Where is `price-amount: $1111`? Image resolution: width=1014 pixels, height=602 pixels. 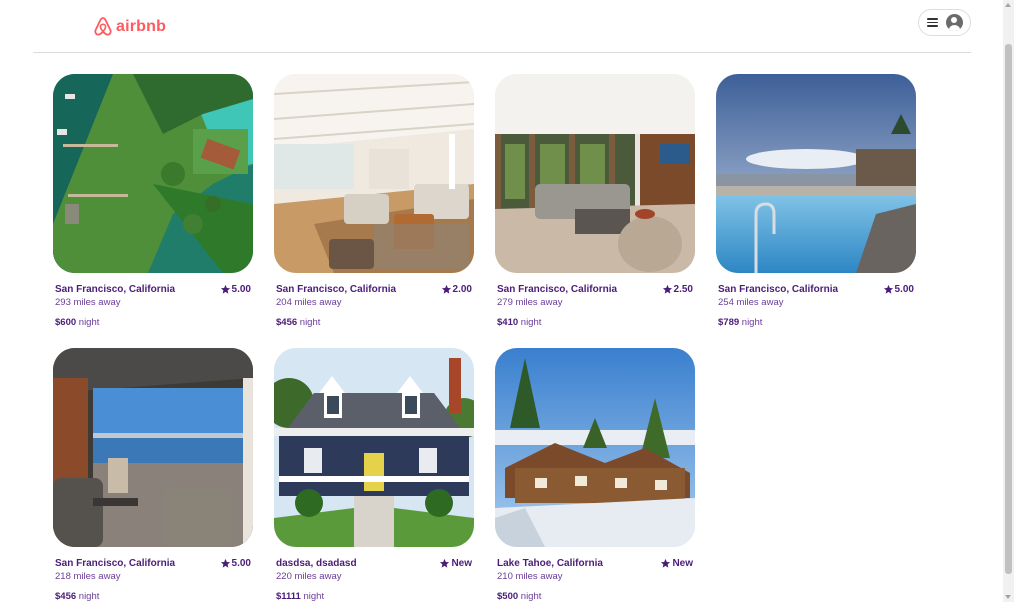 price-amount: $1111 is located at coordinates (288, 596).